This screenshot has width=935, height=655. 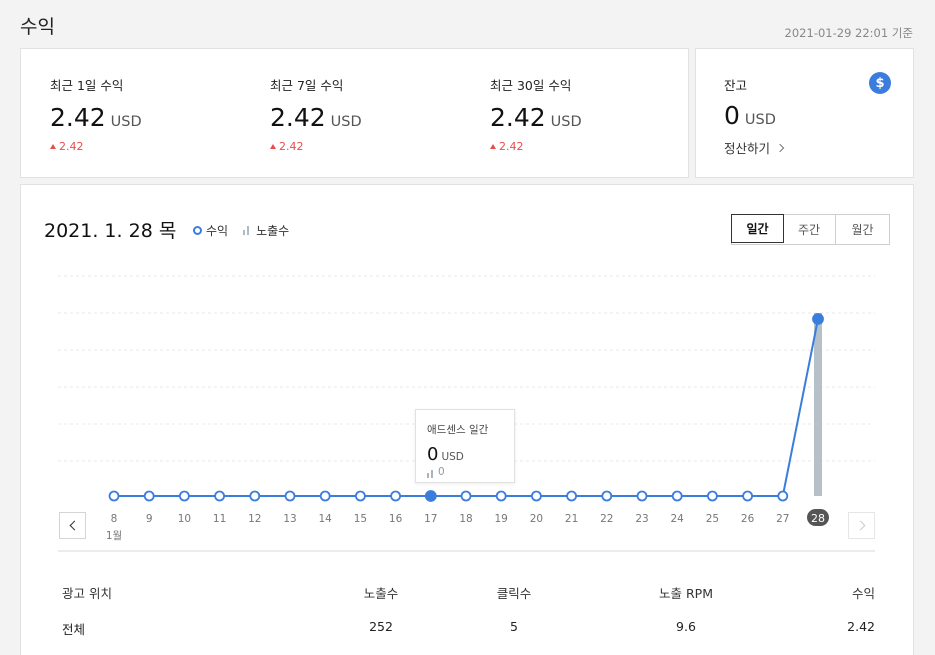 What do you see at coordinates (184, 519) in the screenshot?
I see `x-tick-label: 10` at bounding box center [184, 519].